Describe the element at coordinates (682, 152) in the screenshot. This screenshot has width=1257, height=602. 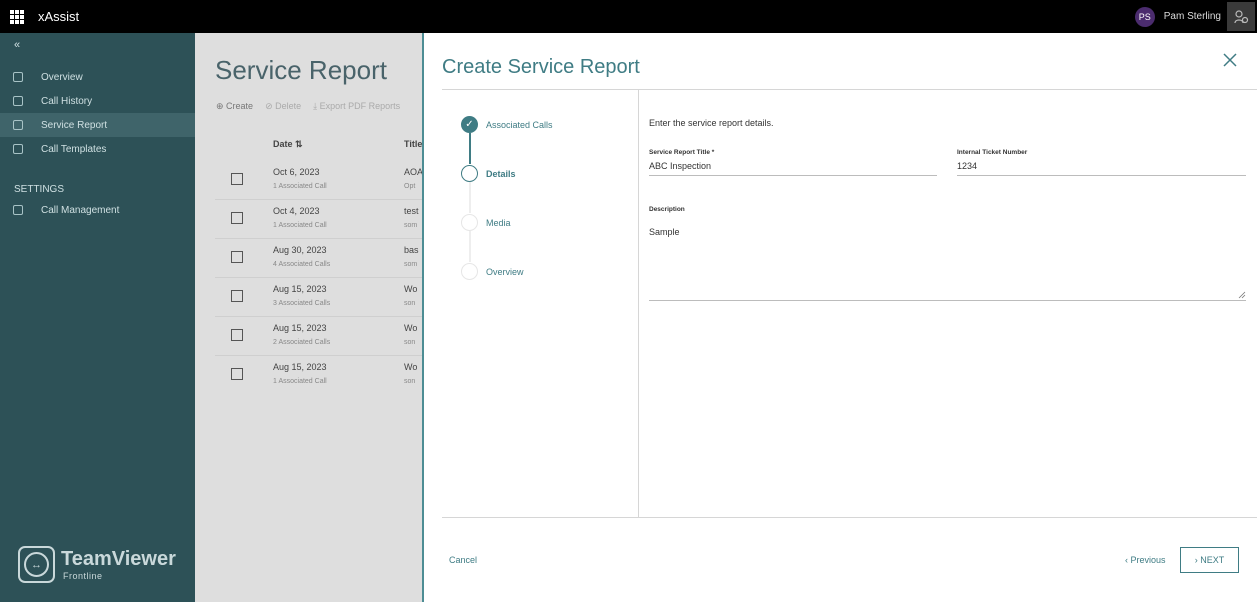
I see `title-label: Service Report Title *` at that location.